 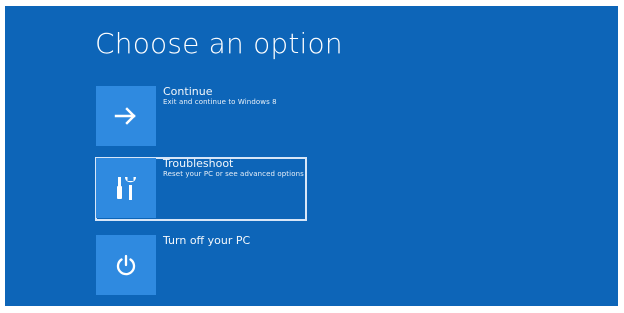 What do you see at coordinates (201, 266) in the screenshot?
I see `turn-off-option: Turn off your PC` at bounding box center [201, 266].